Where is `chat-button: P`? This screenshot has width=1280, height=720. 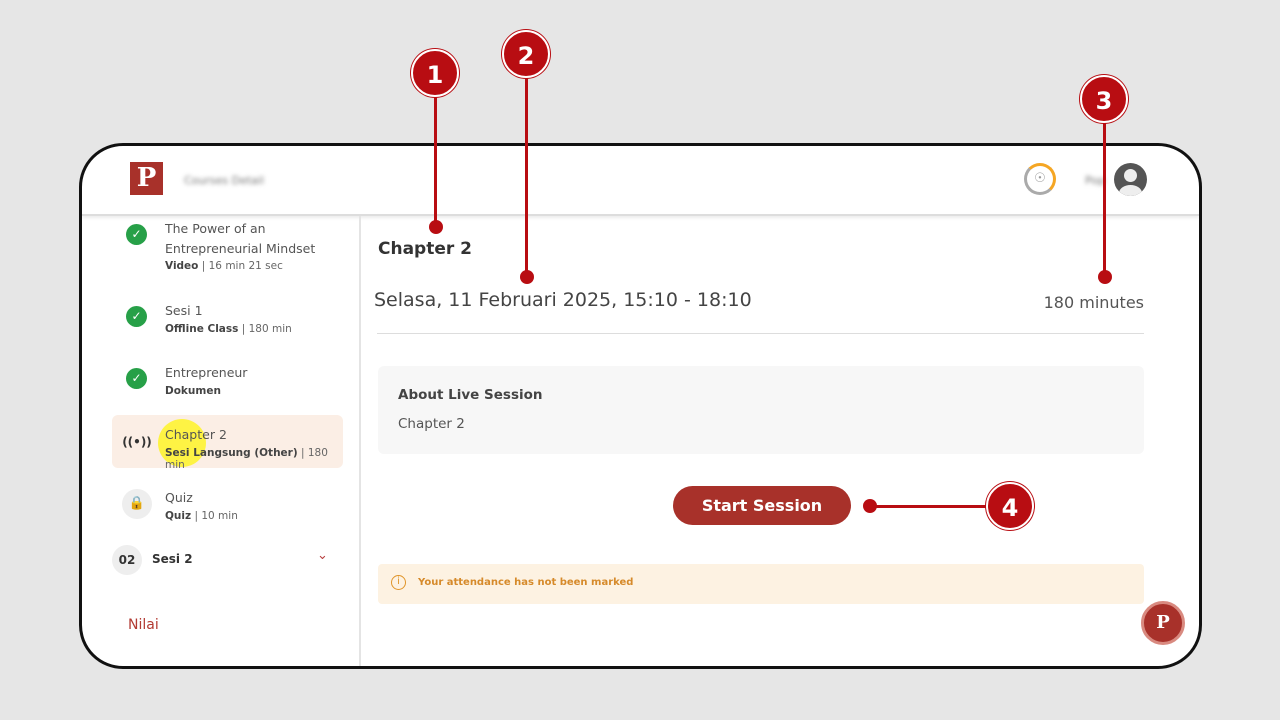 chat-button: P is located at coordinates (1163, 623).